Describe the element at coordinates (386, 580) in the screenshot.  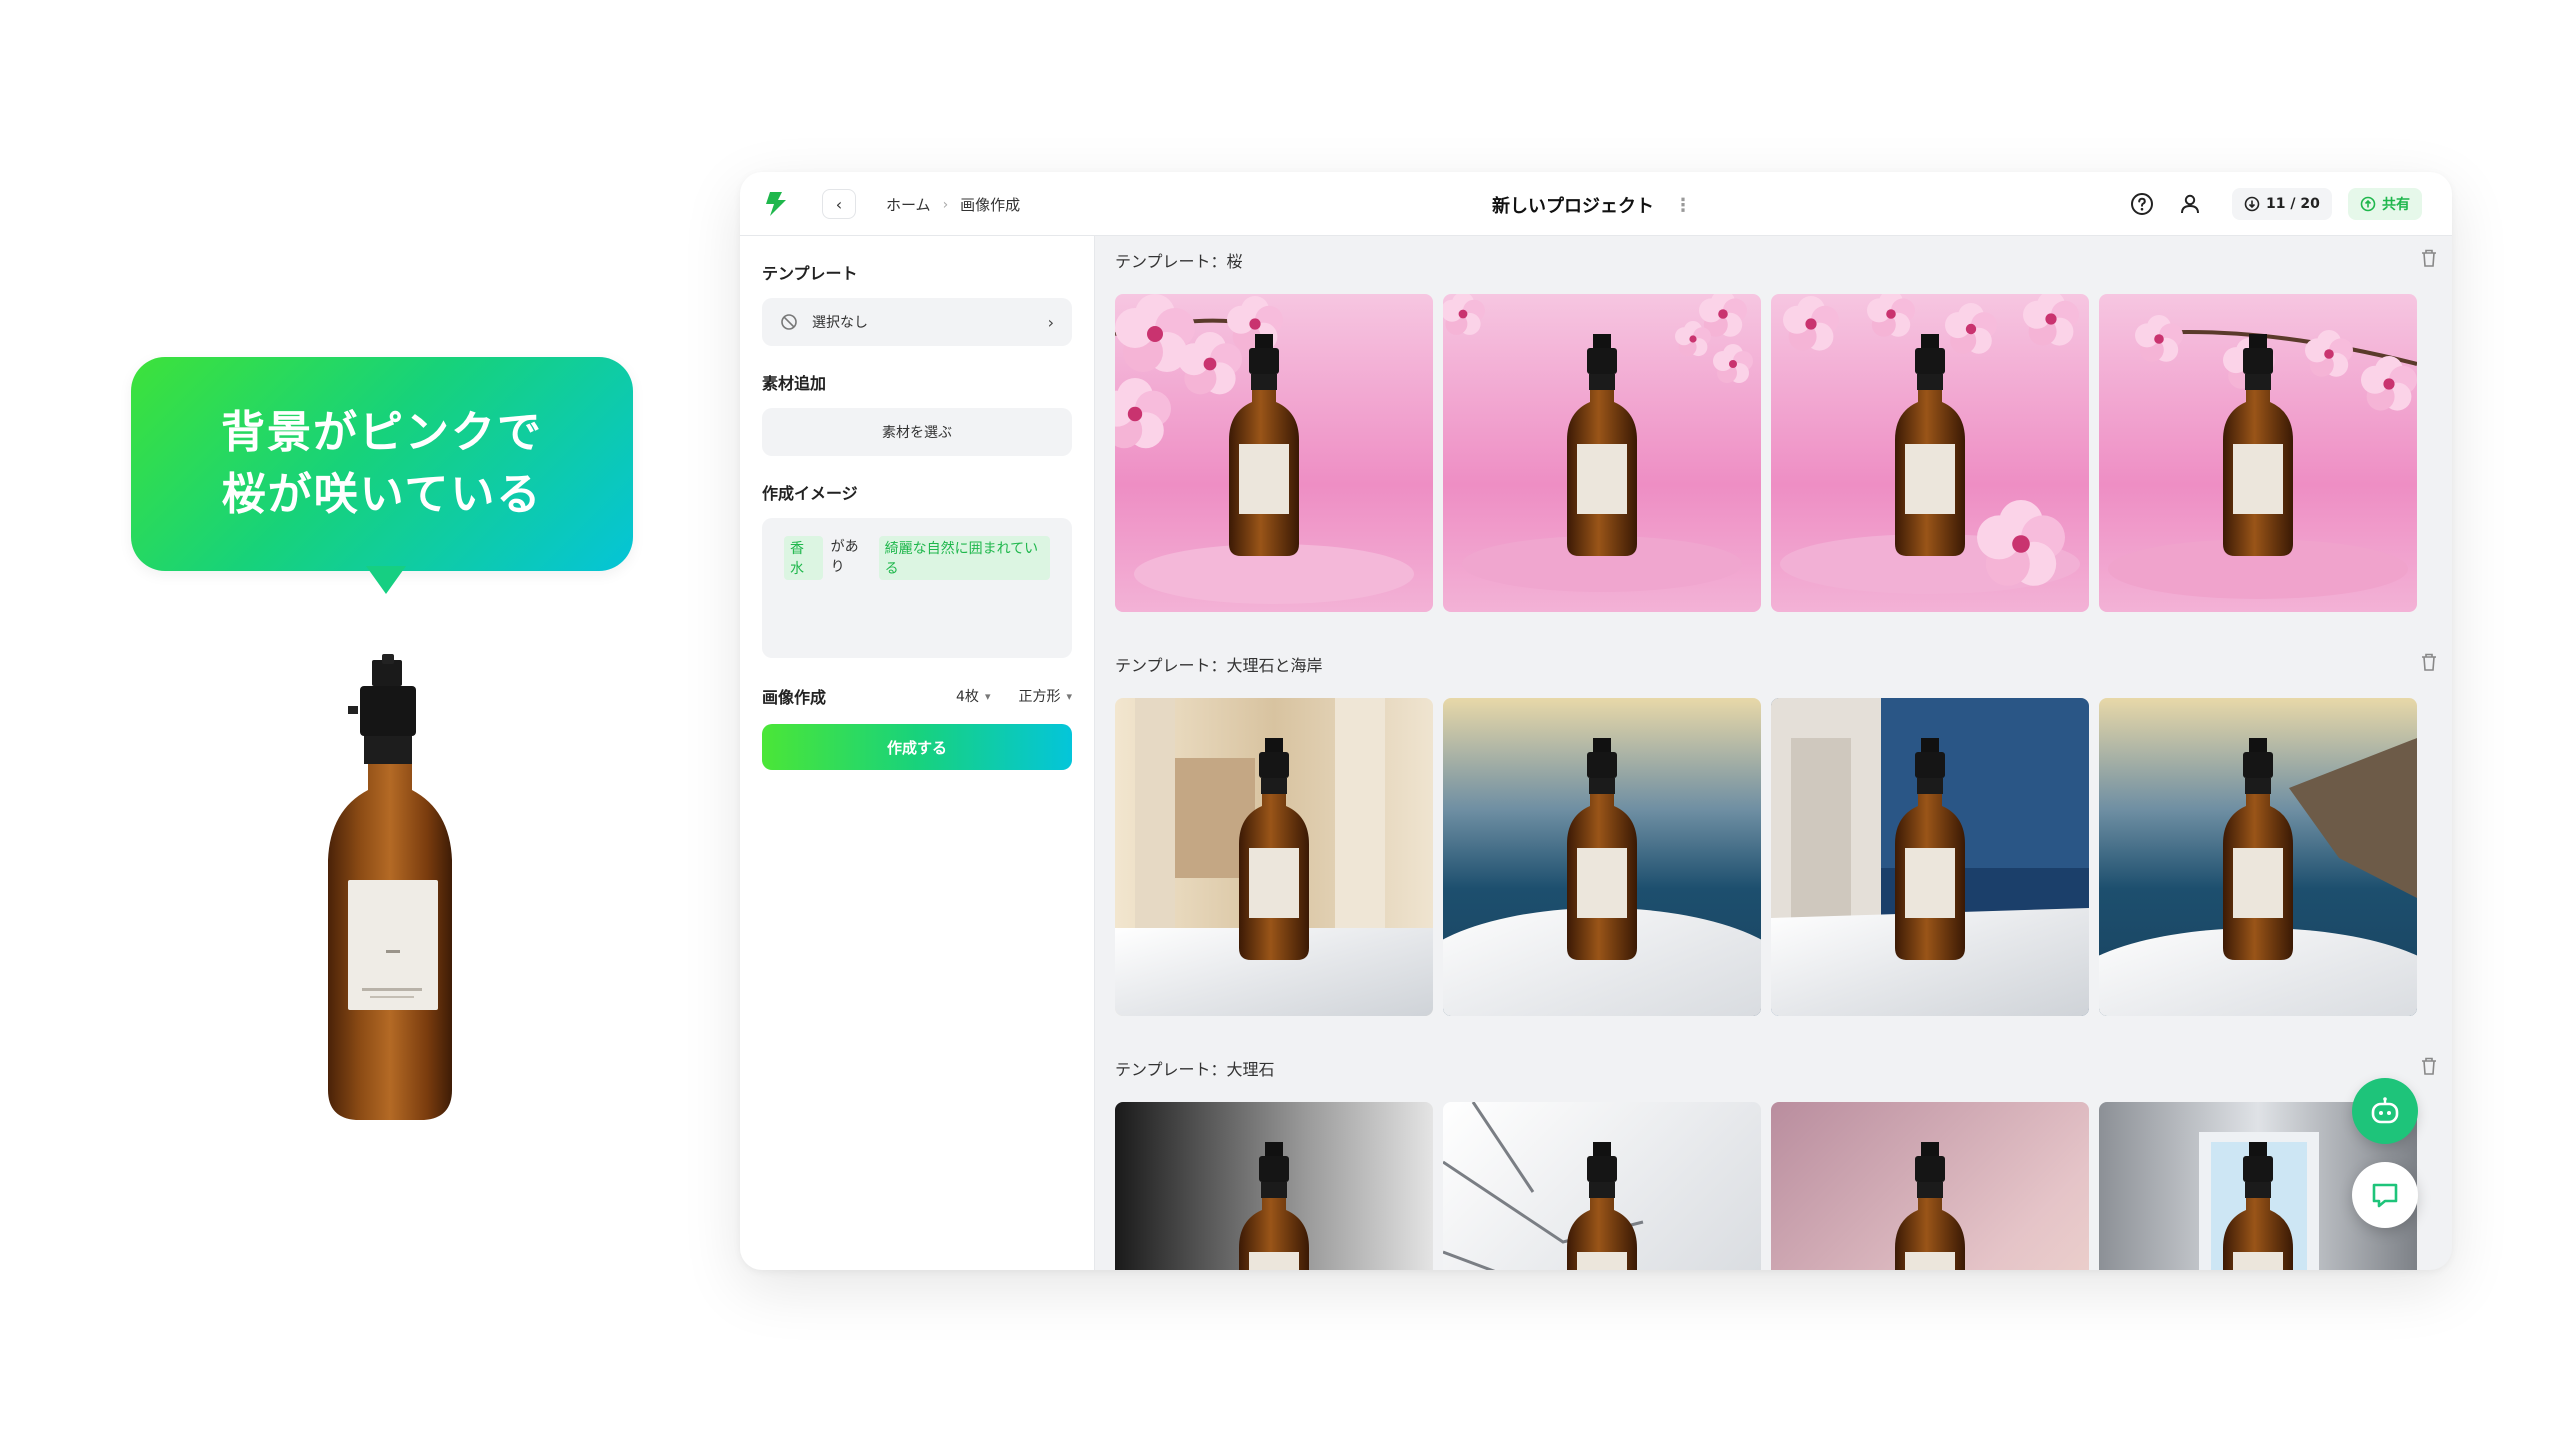
I see `callout-tail` at that location.